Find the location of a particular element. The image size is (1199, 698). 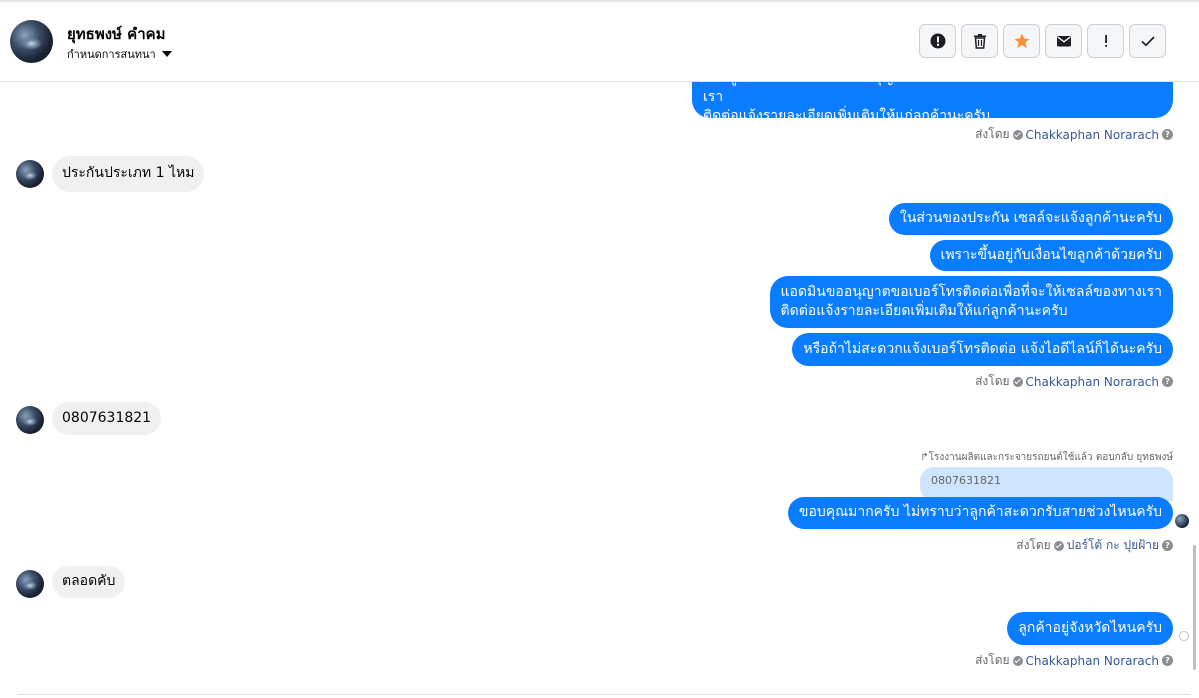

mail-icon is located at coordinates (1063, 41).